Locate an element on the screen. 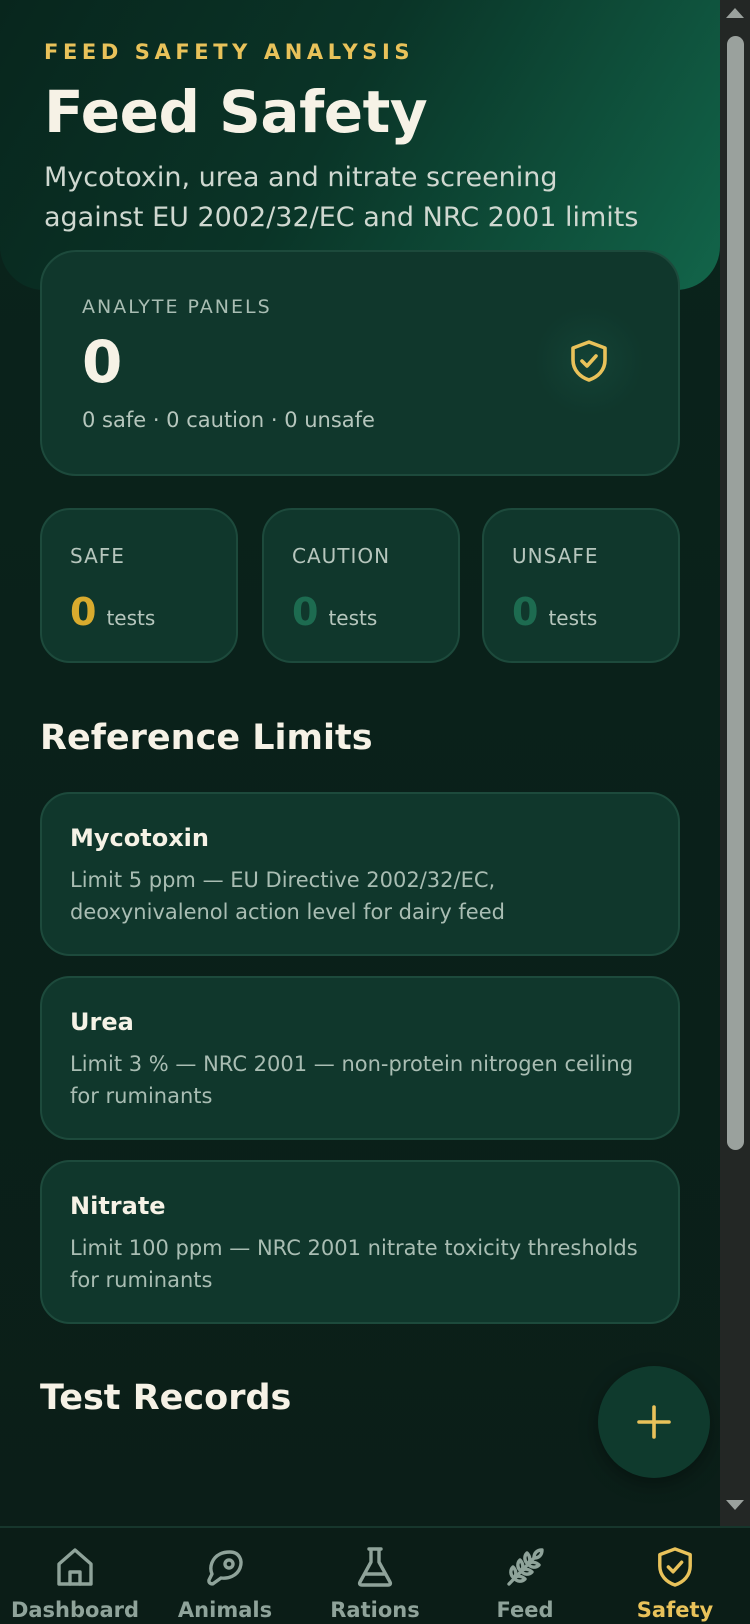  flask-icon is located at coordinates (375, 1567).